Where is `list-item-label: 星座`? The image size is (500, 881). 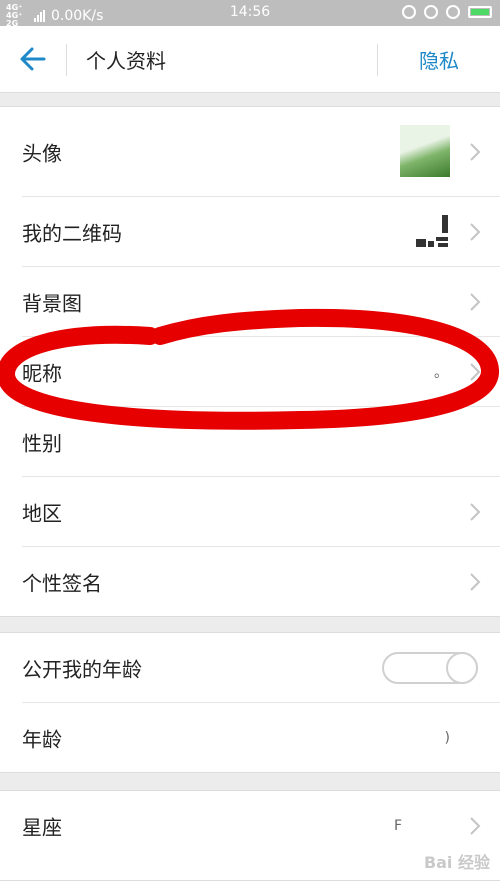 list-item-label: 星座 is located at coordinates (42, 827).